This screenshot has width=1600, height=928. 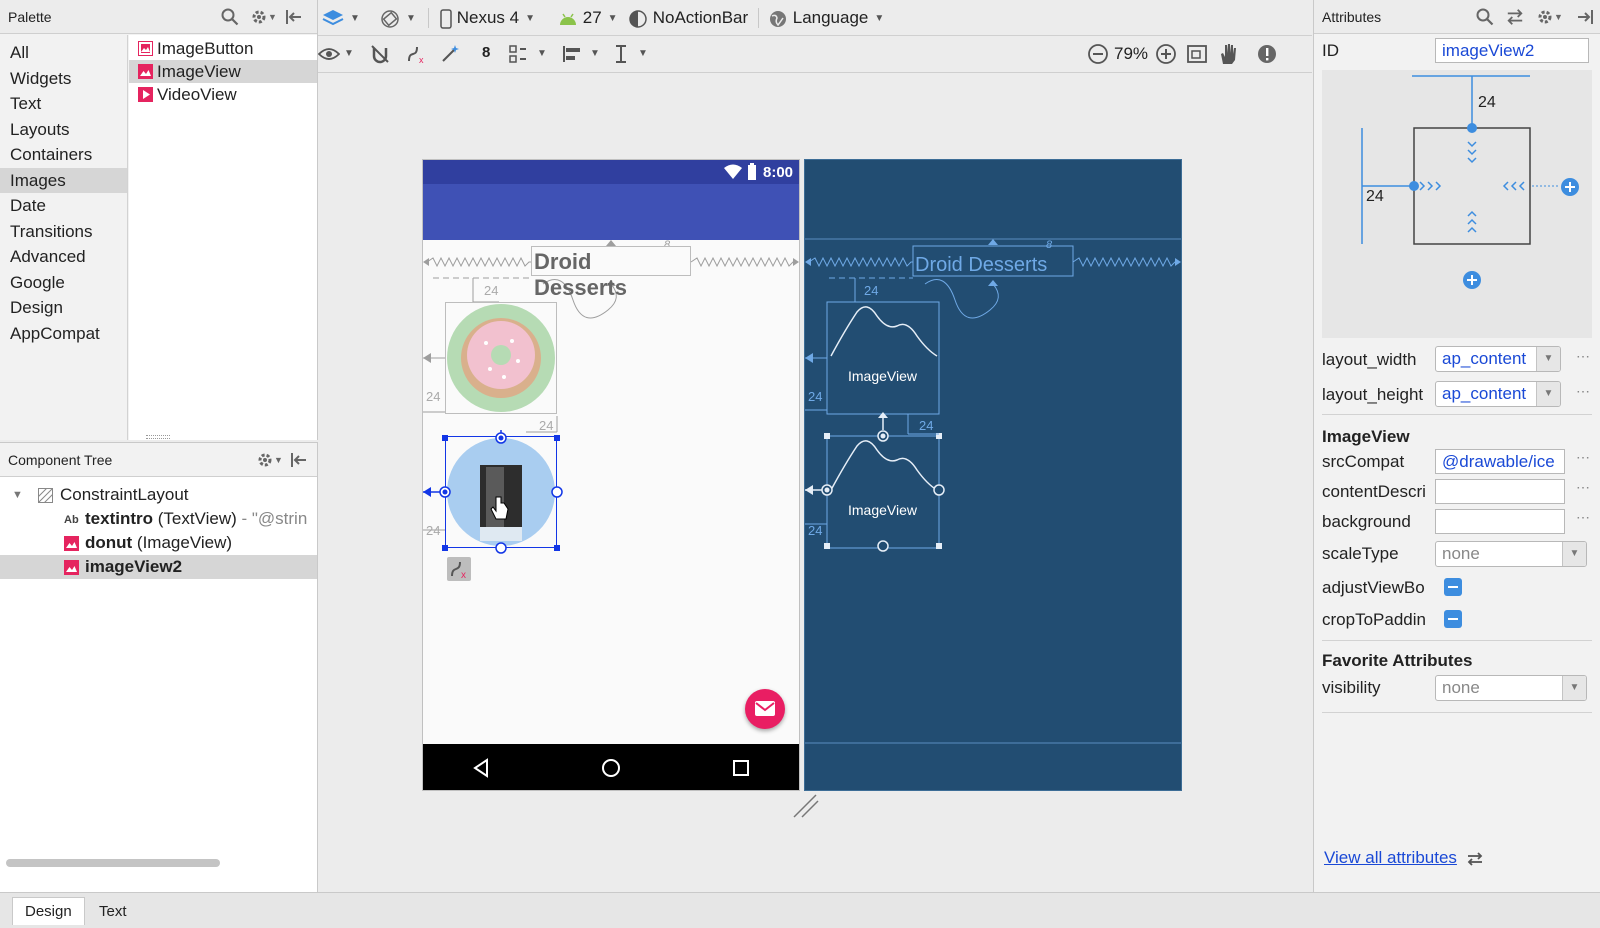 I want to click on tab-design: Design, so click(x=48, y=911).